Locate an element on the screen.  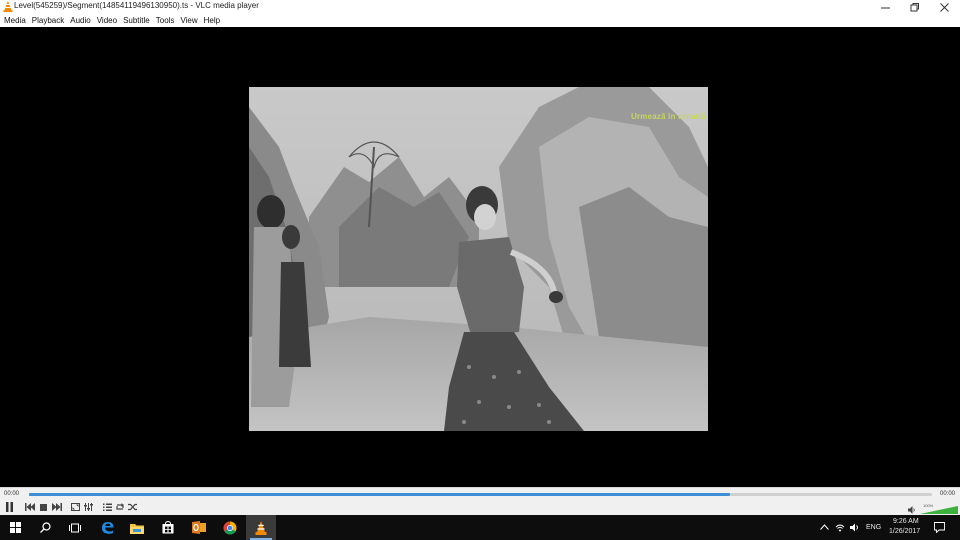
speaker-icon is located at coordinates (912, 510).